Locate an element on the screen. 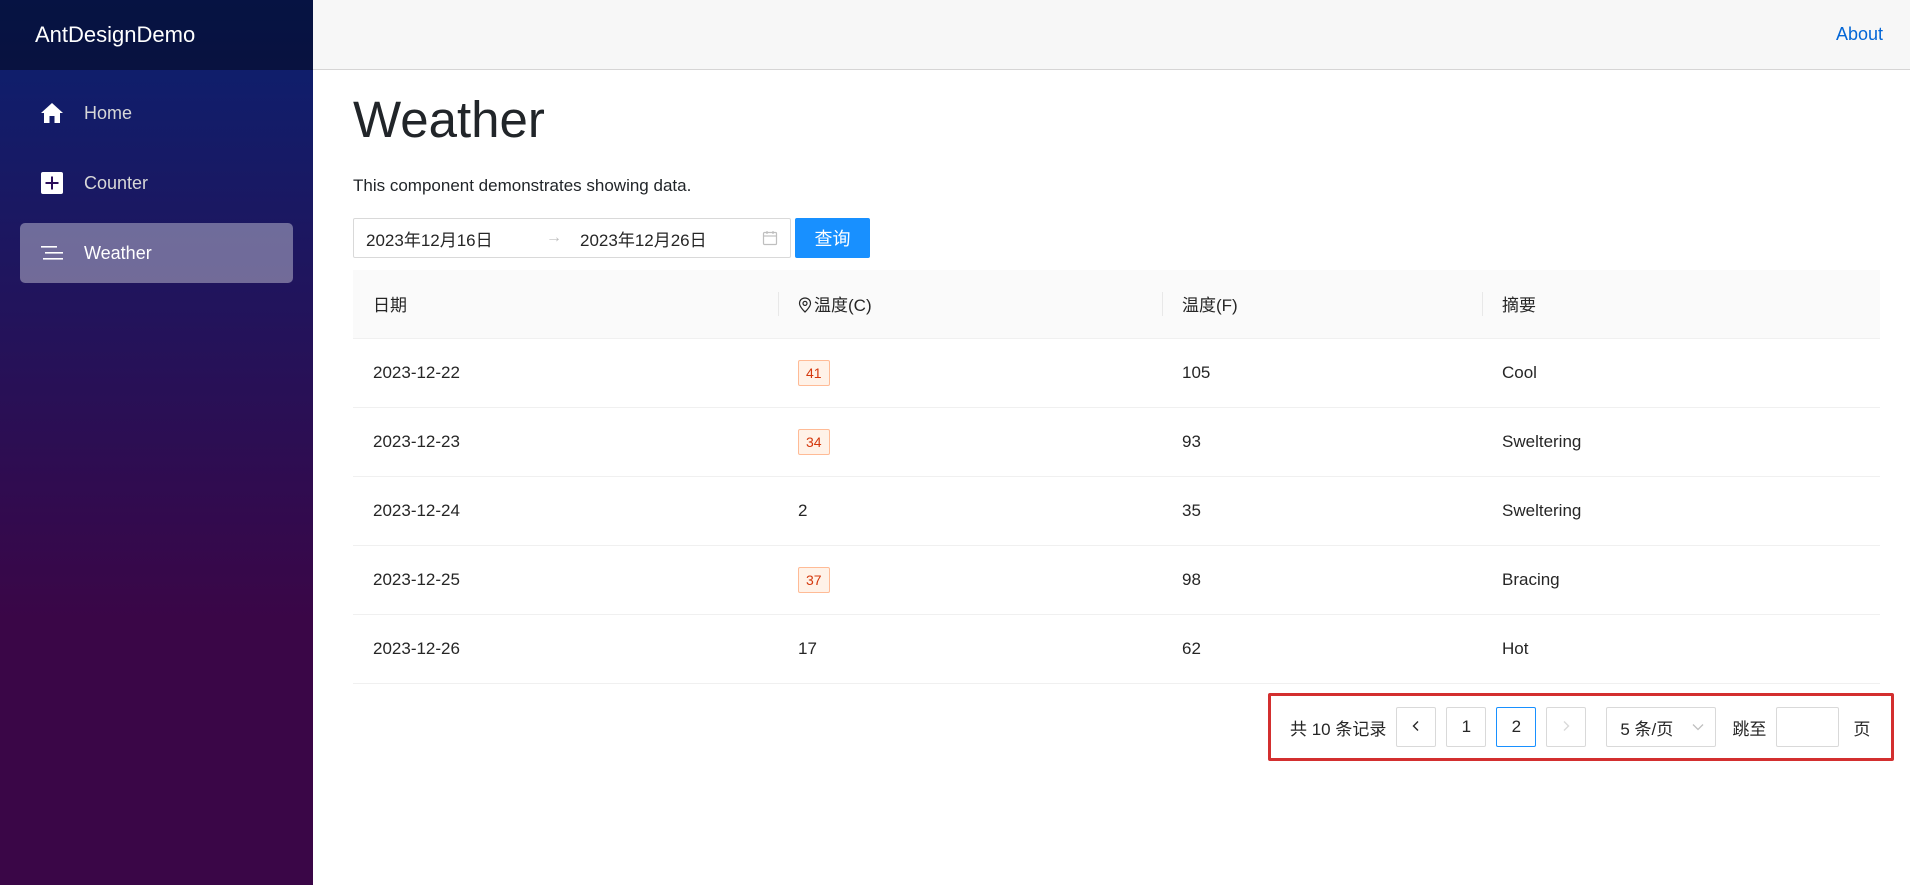 This screenshot has width=1910, height=885. table-row: 2023-12-23 34 93 Sweltering is located at coordinates (1116, 442).